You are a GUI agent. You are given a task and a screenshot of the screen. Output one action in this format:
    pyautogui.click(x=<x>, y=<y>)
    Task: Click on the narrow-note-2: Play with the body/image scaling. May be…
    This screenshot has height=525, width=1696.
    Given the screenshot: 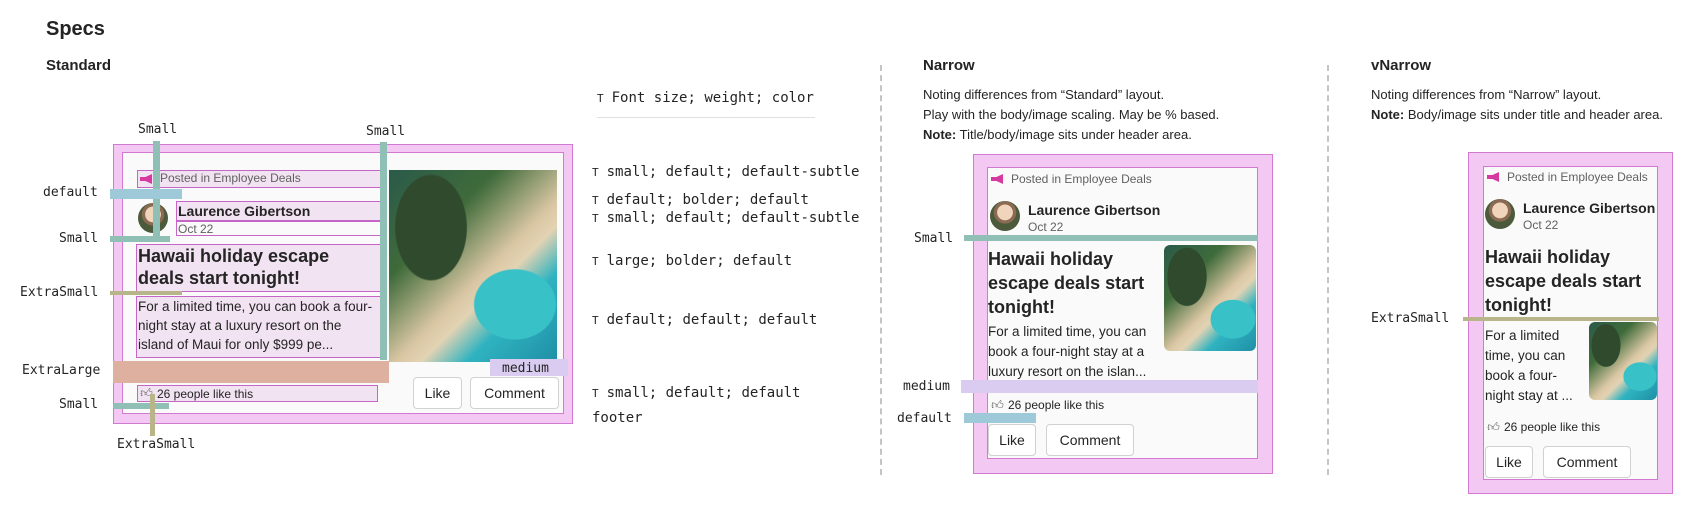 What is the action you would take?
    pyautogui.click(x=1071, y=114)
    